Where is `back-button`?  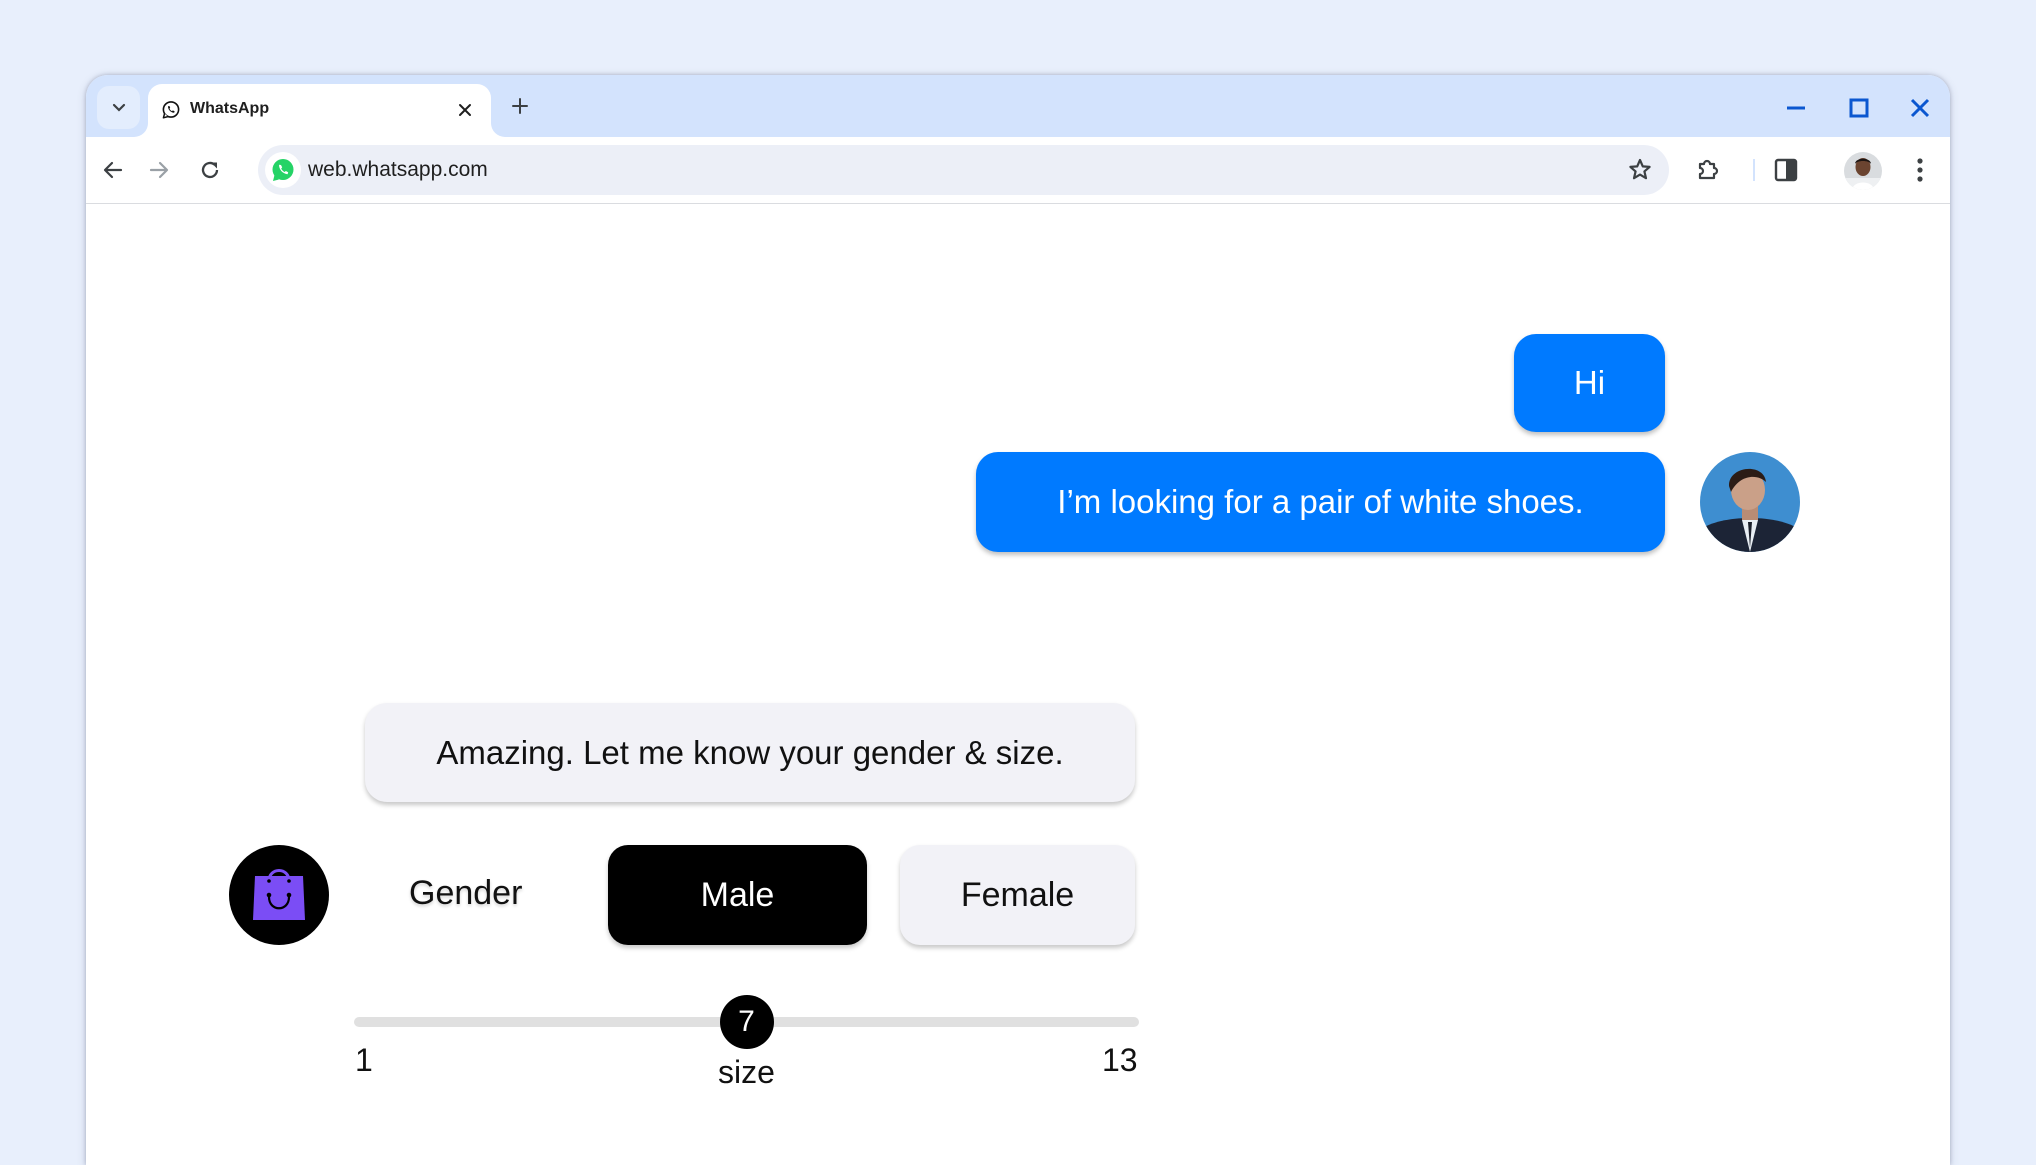 back-button is located at coordinates (113, 170).